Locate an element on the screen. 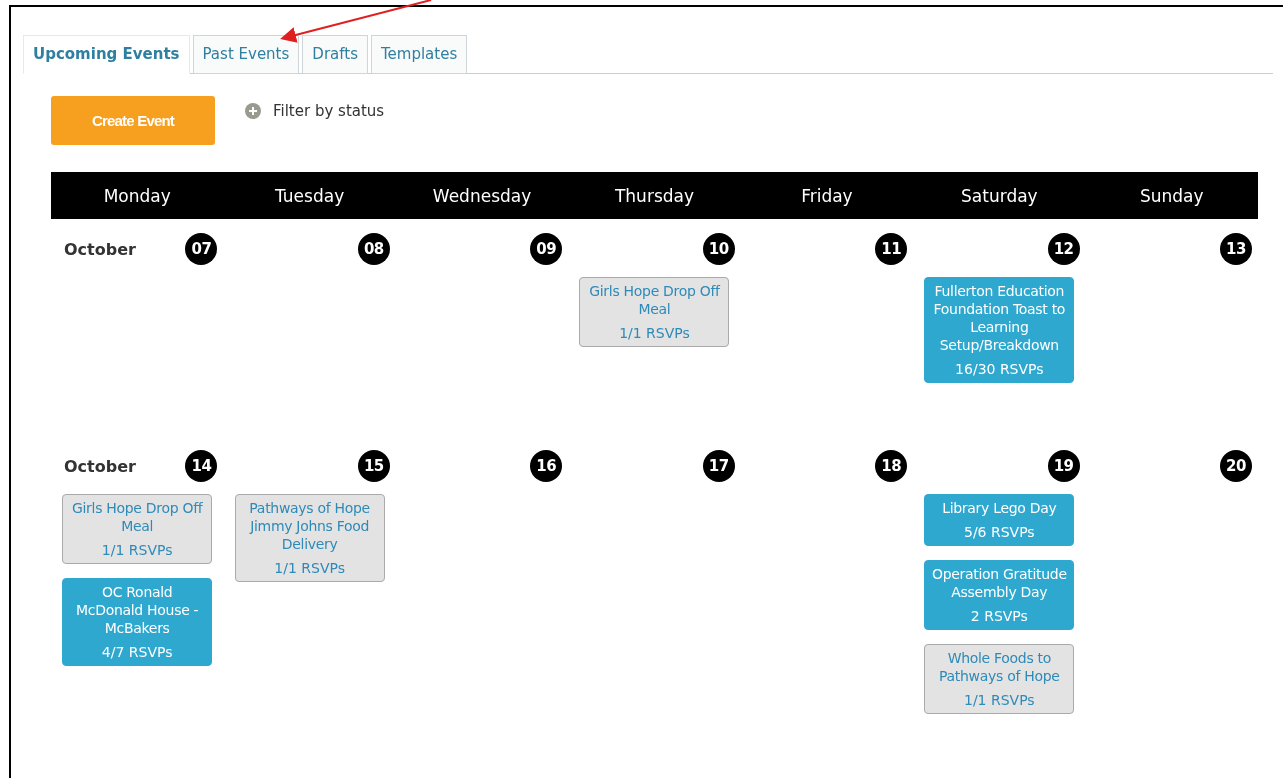  day-number: 19 is located at coordinates (1063, 466).